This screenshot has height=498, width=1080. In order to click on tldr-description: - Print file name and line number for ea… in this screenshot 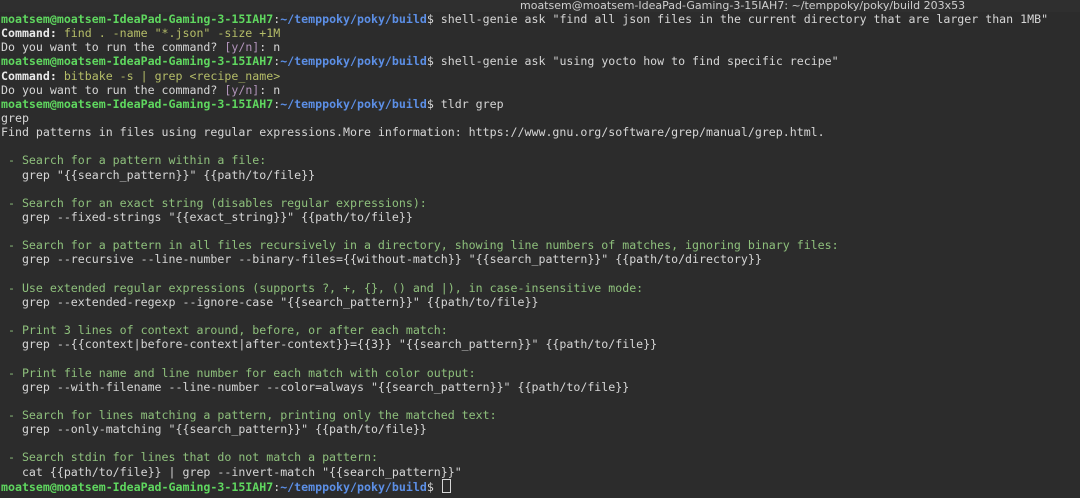, I will do `click(540, 373)`.